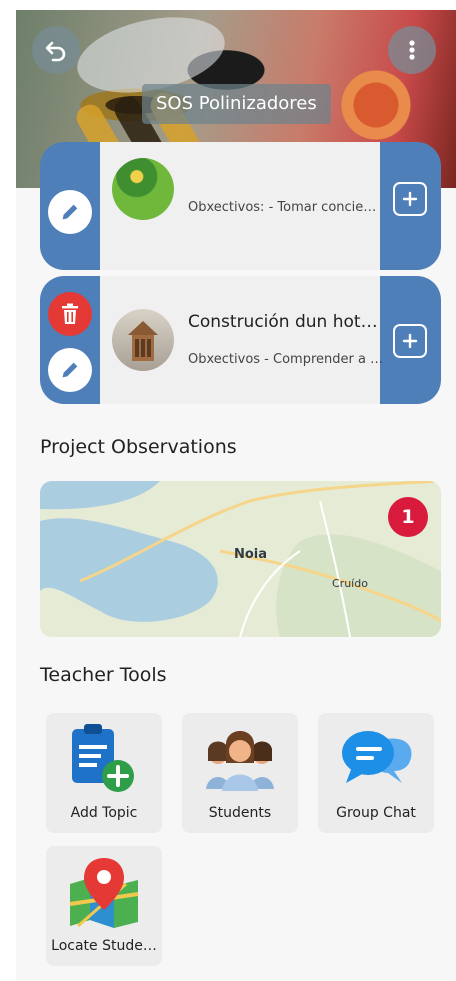  I want to click on students-tool: Students, so click(240, 773).